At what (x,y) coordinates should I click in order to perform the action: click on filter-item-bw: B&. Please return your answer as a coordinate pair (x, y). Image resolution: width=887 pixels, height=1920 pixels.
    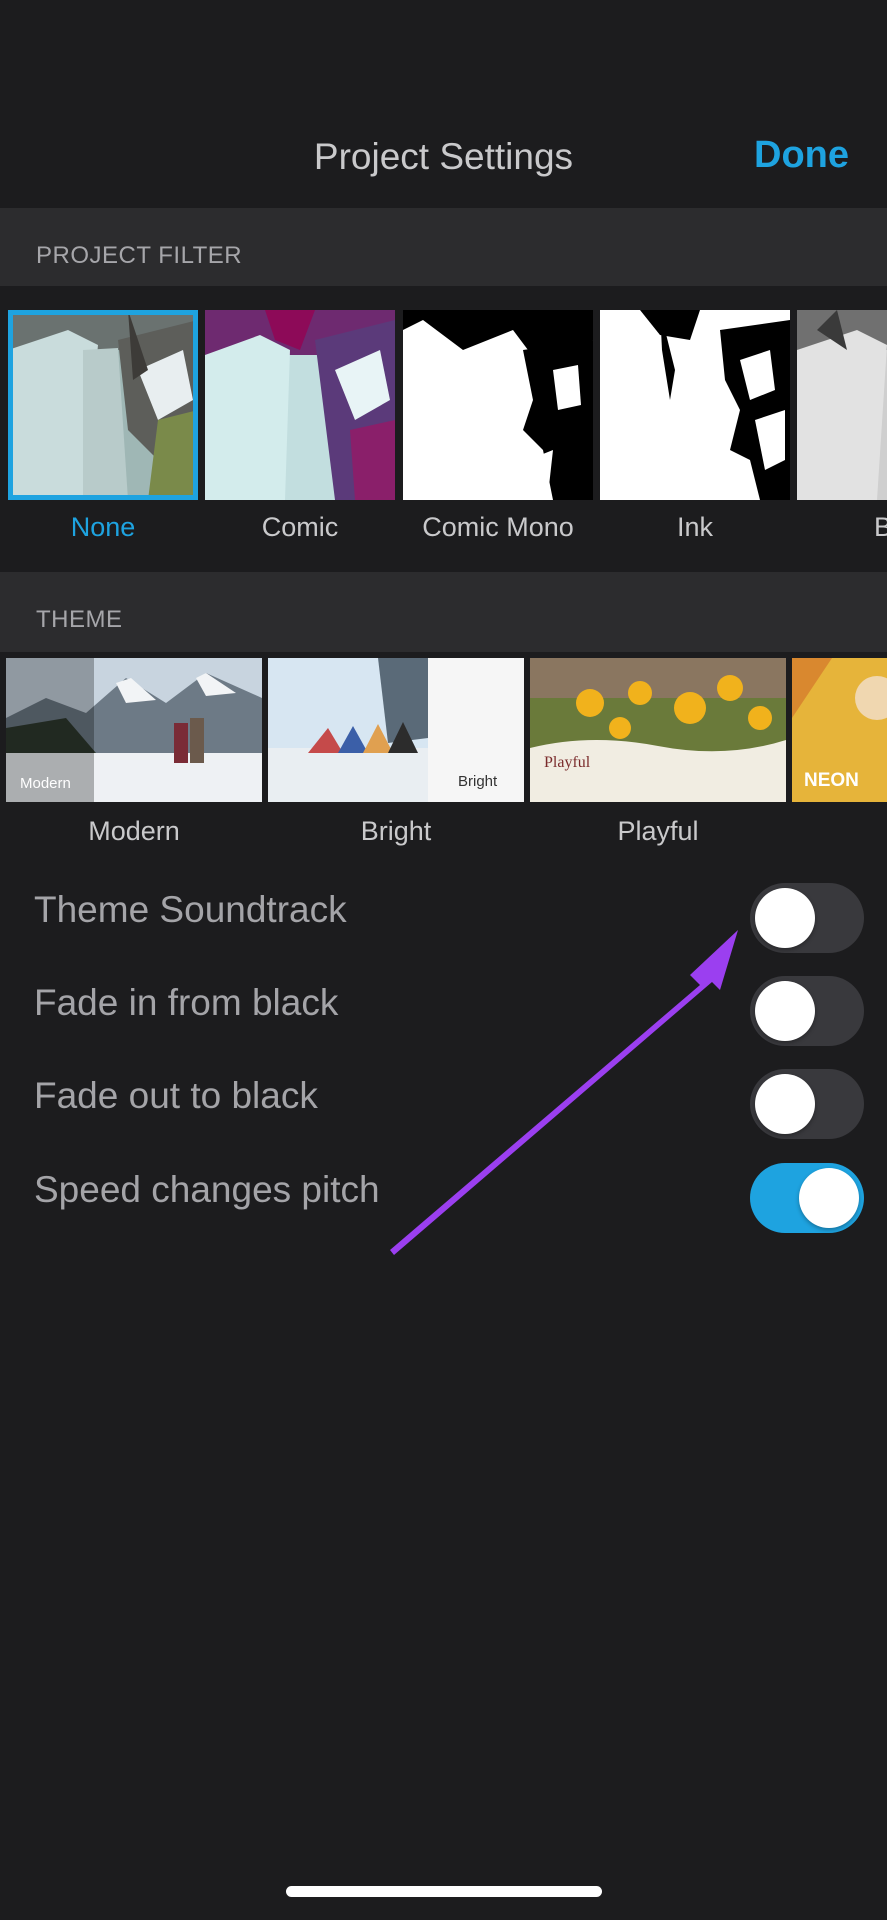
    Looking at the image, I should click on (842, 426).